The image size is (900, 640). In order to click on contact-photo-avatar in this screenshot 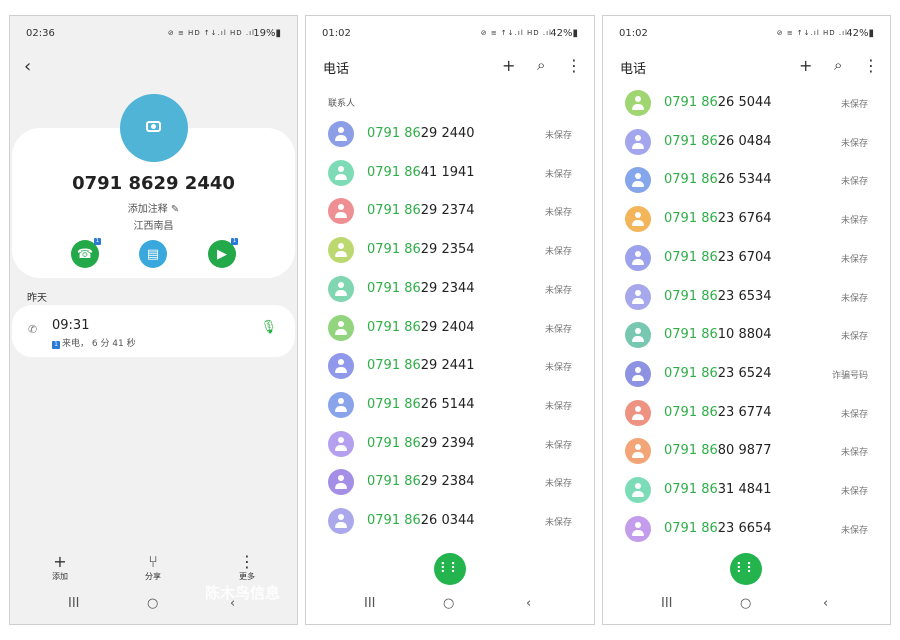, I will do `click(154, 128)`.